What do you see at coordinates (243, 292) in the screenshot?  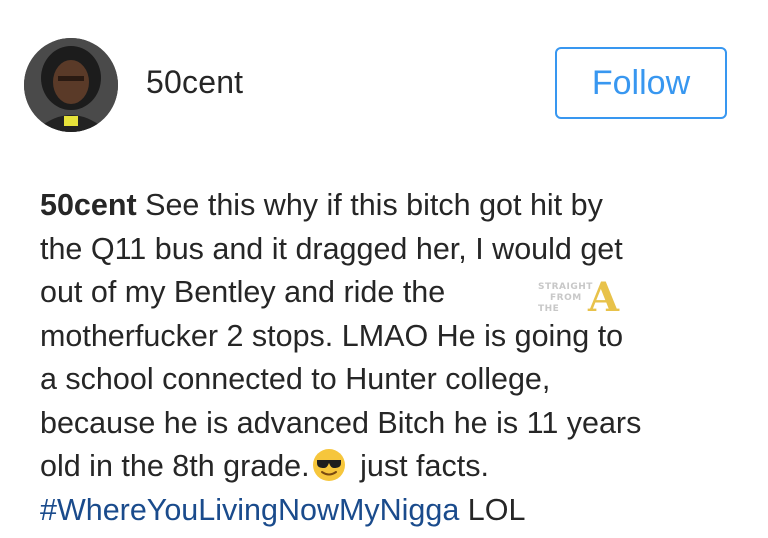 I see `caption-line: out of my Bentley and ride the` at bounding box center [243, 292].